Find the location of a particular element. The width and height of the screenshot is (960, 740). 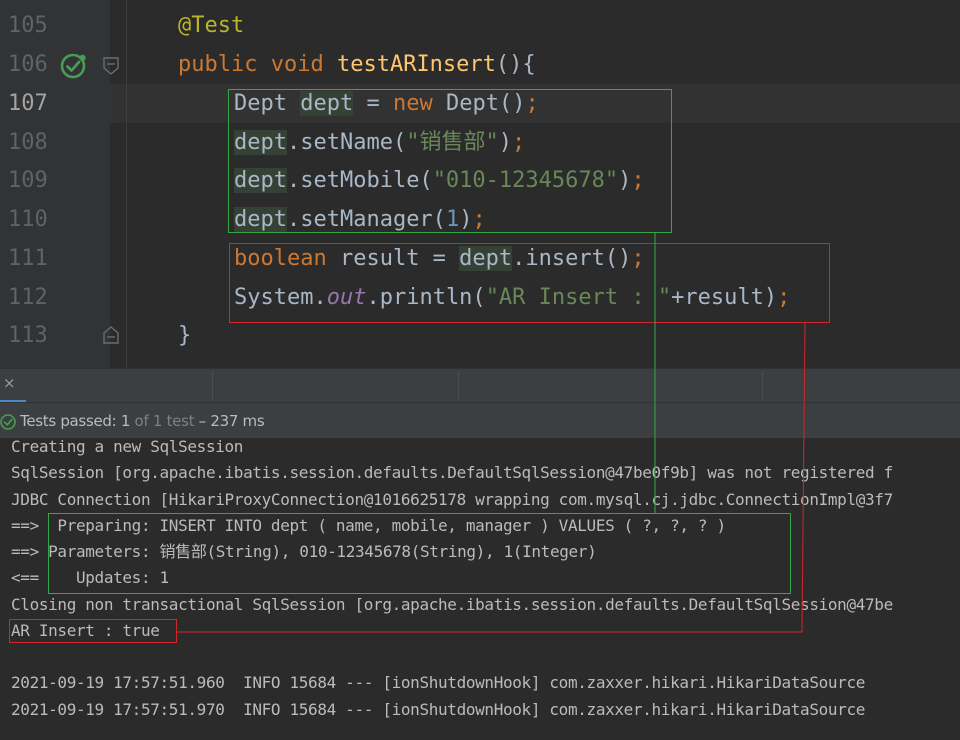

close-icon: × is located at coordinates (9, 383).